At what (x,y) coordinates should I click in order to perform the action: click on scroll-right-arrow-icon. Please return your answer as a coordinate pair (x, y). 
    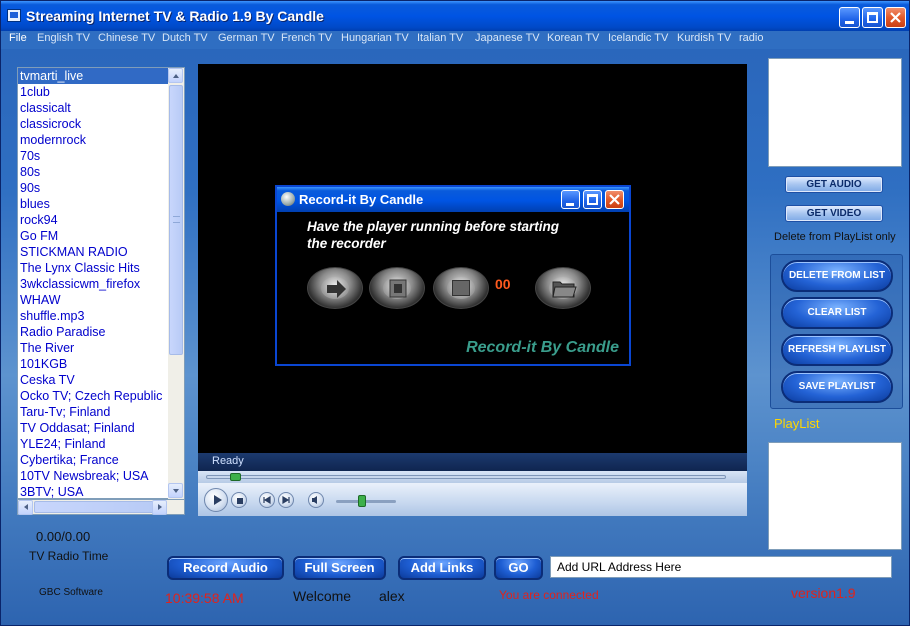
    Looking at the image, I should click on (159, 507).